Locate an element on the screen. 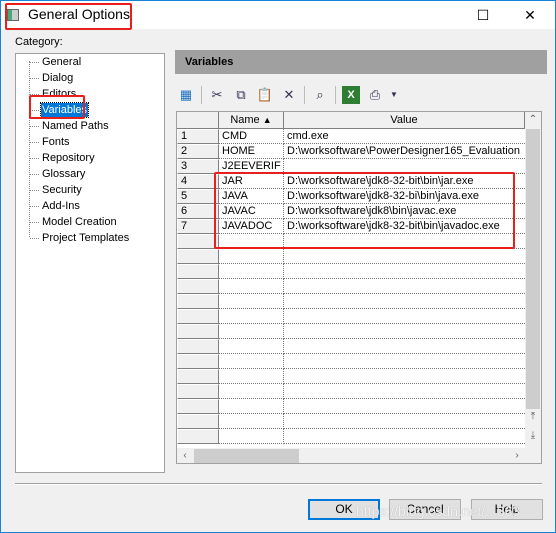 The height and width of the screenshot is (533, 556). name-cell: JAVAC is located at coordinates (251, 211).